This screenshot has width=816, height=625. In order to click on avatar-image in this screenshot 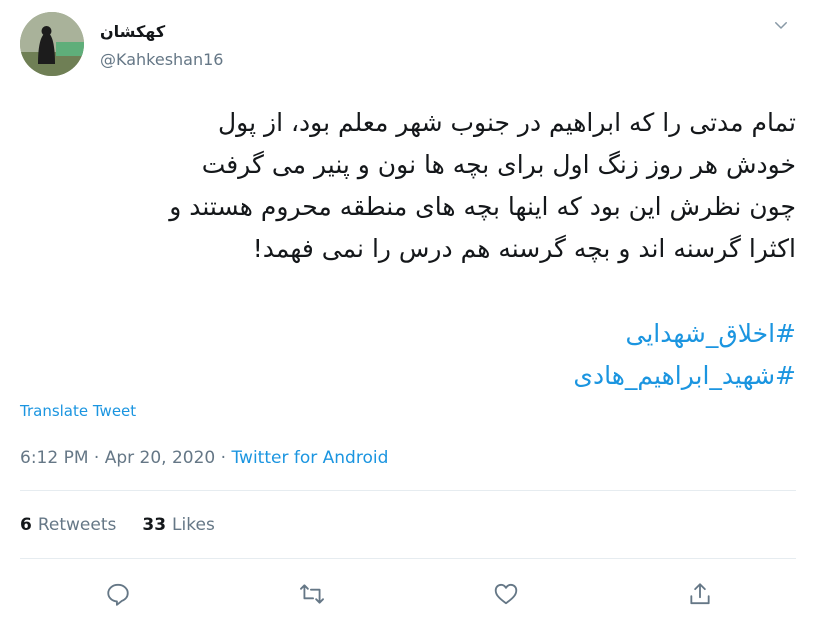, I will do `click(52, 44)`.